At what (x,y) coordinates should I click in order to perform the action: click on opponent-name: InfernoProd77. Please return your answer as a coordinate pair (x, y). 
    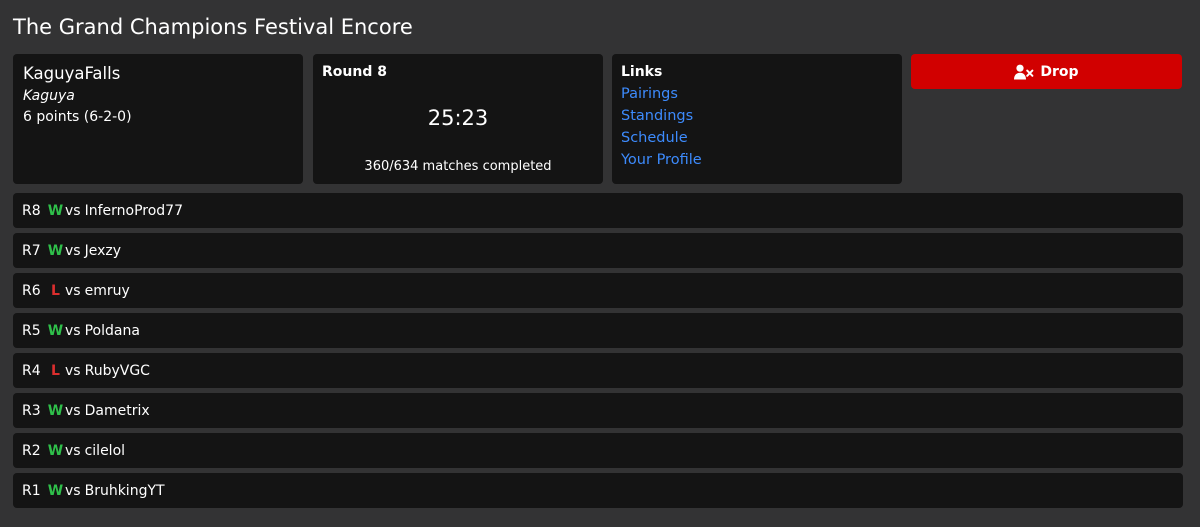
    Looking at the image, I should click on (133, 210).